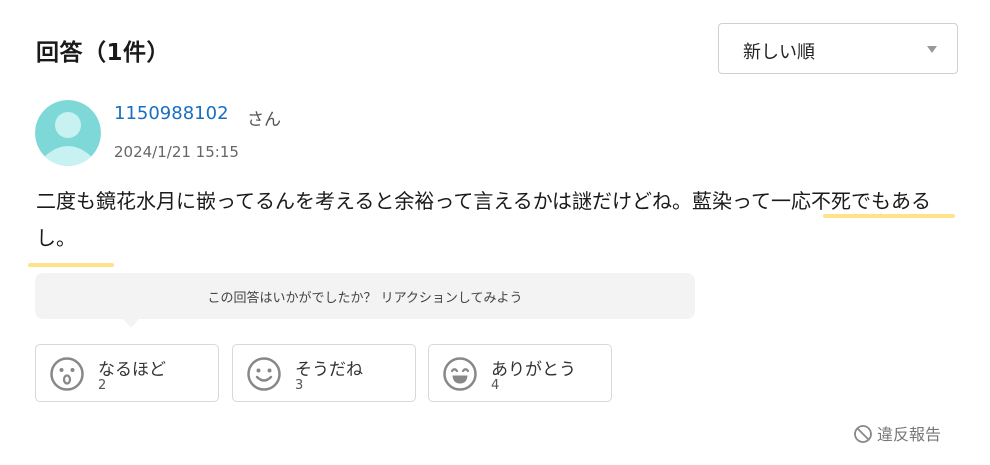  Describe the element at coordinates (909, 434) in the screenshot. I see `report-label: 違反報告` at that location.